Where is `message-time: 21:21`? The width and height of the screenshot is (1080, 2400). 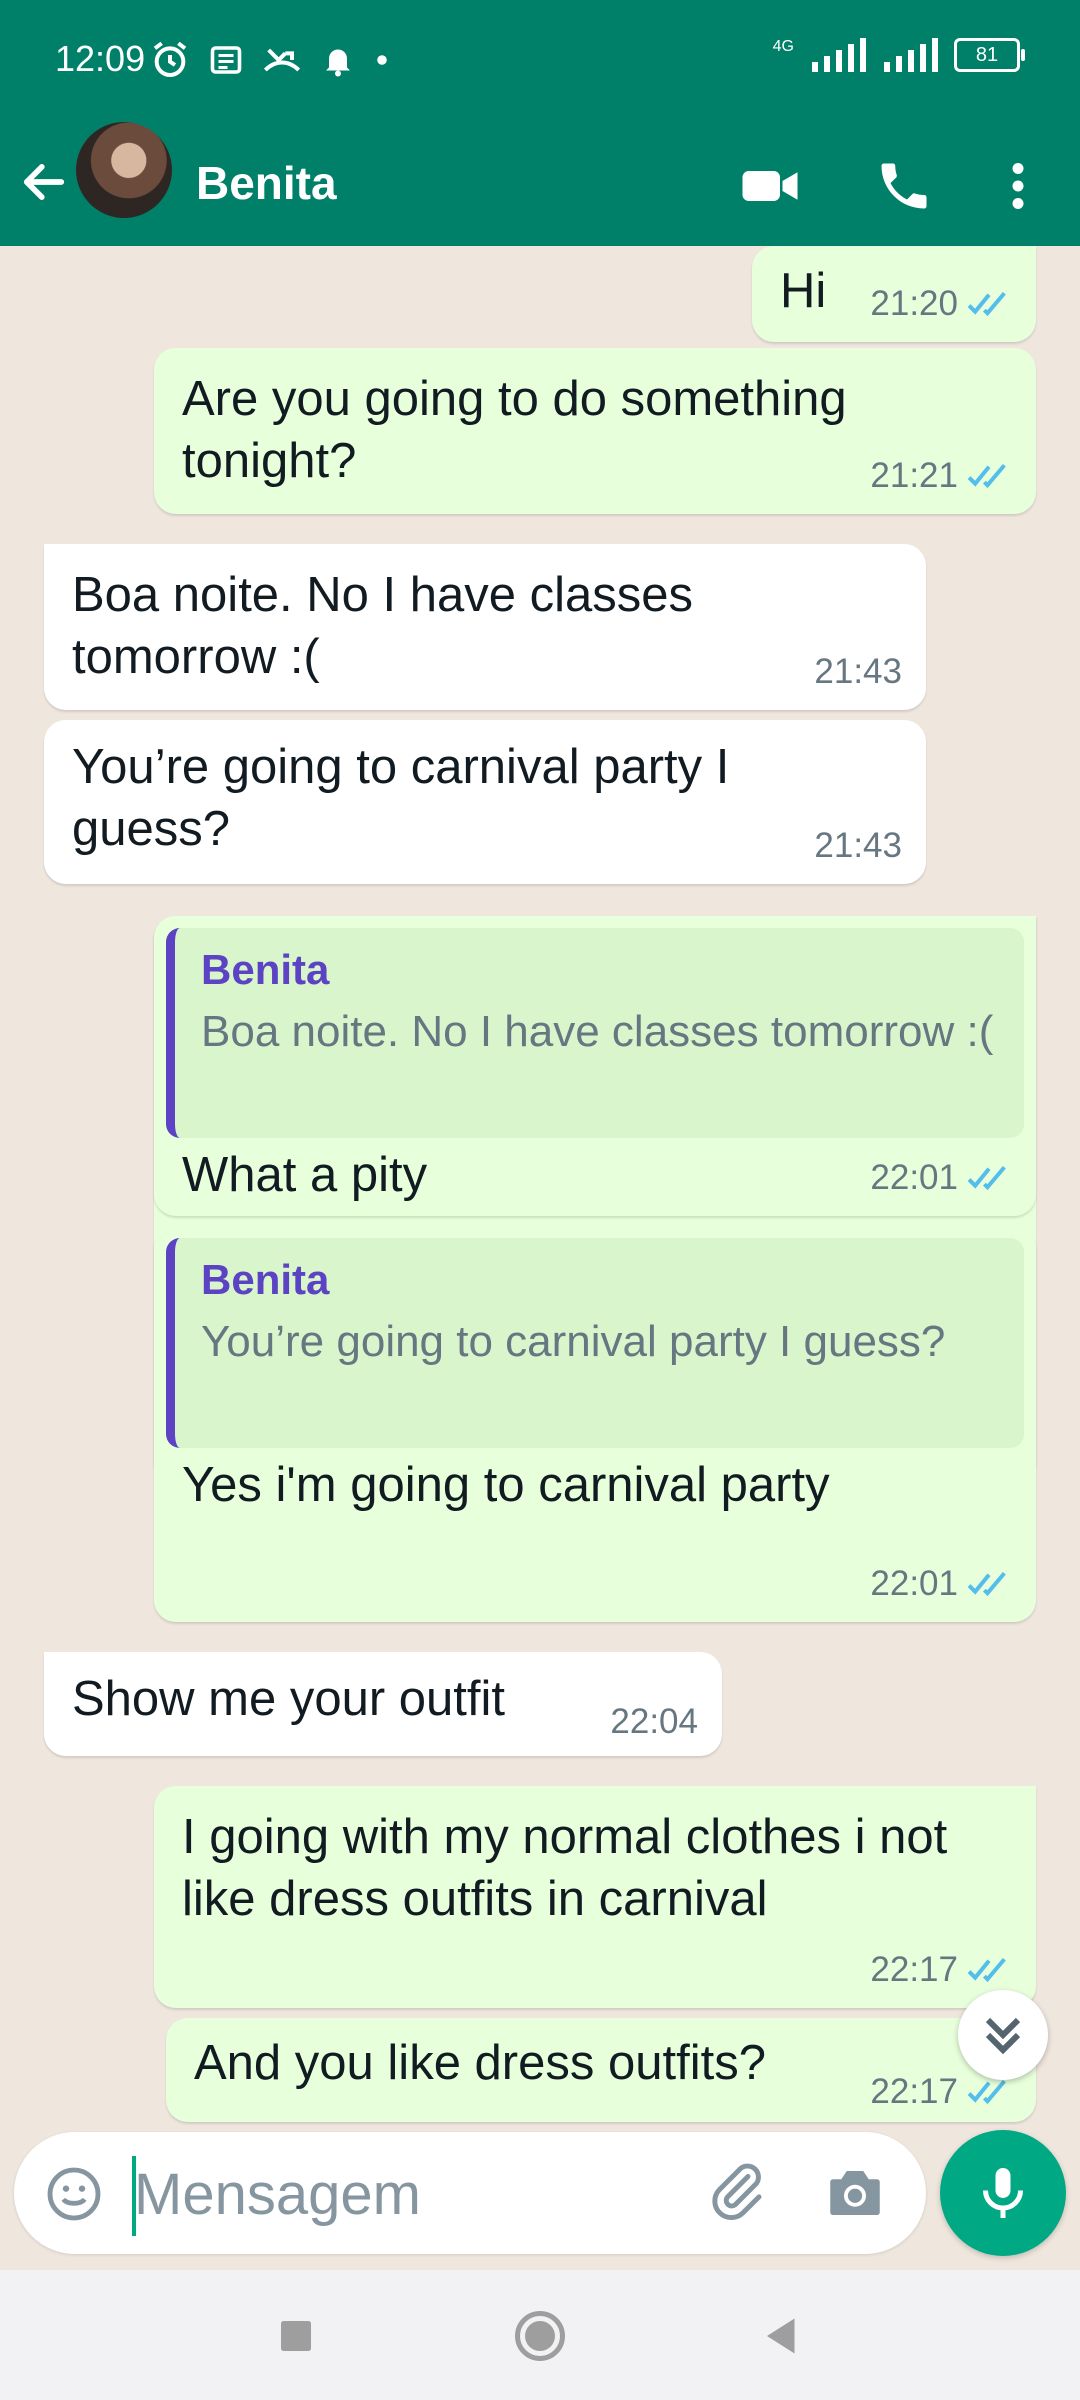 message-time: 21:21 is located at coordinates (914, 475).